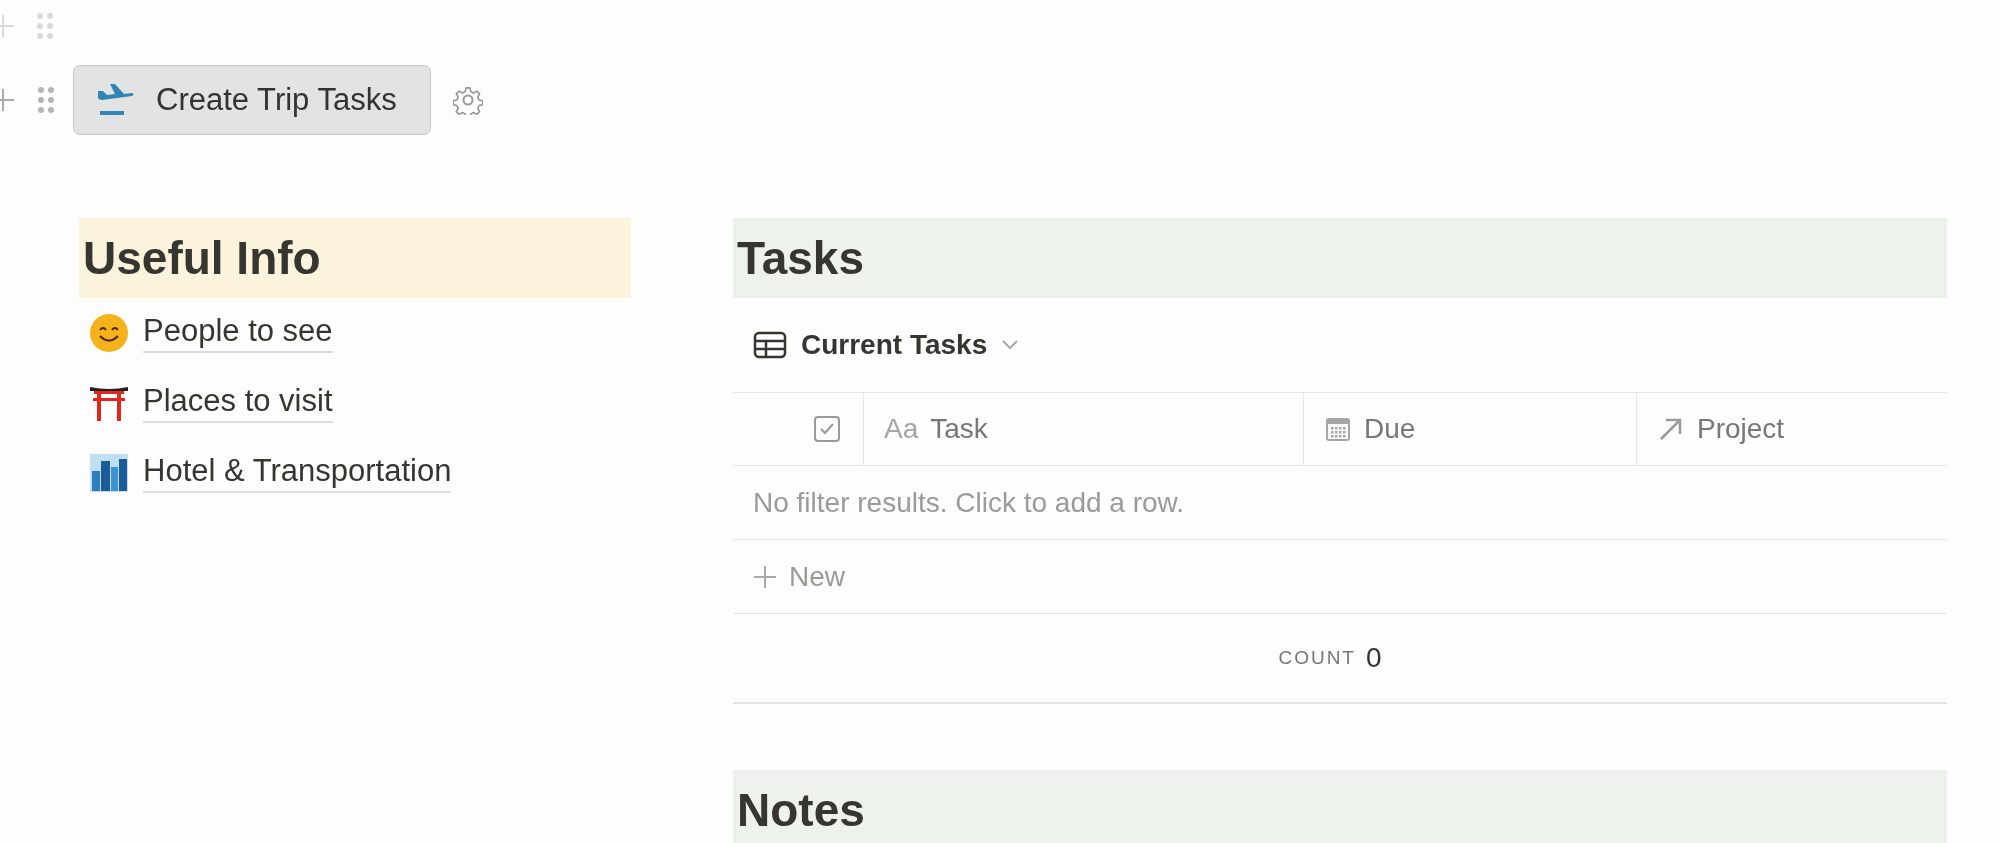 The image size is (2000, 843). What do you see at coordinates (109, 473) in the screenshot?
I see `city-buildings-icon` at bounding box center [109, 473].